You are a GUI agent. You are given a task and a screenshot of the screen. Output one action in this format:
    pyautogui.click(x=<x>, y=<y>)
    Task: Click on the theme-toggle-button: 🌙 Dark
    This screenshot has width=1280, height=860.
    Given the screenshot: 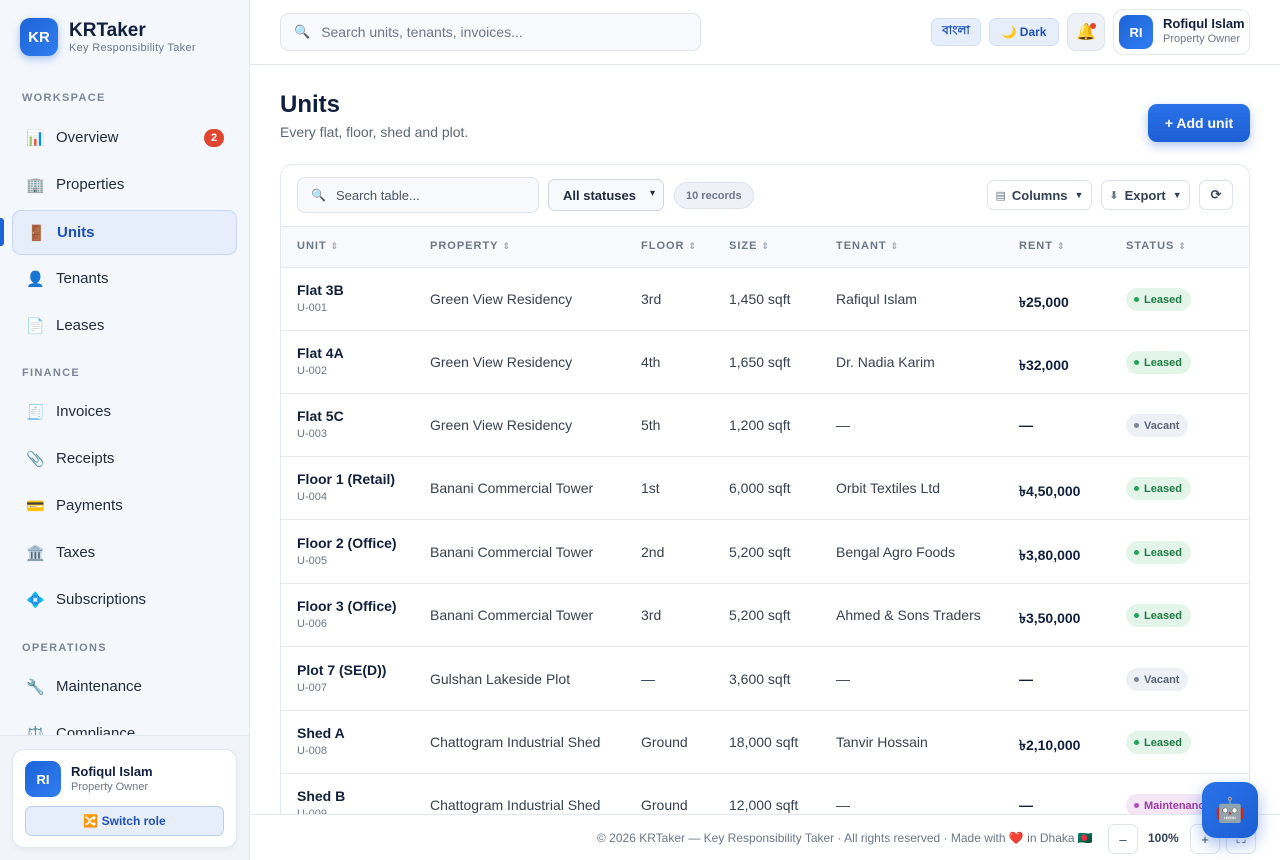 What is the action you would take?
    pyautogui.click(x=1024, y=32)
    